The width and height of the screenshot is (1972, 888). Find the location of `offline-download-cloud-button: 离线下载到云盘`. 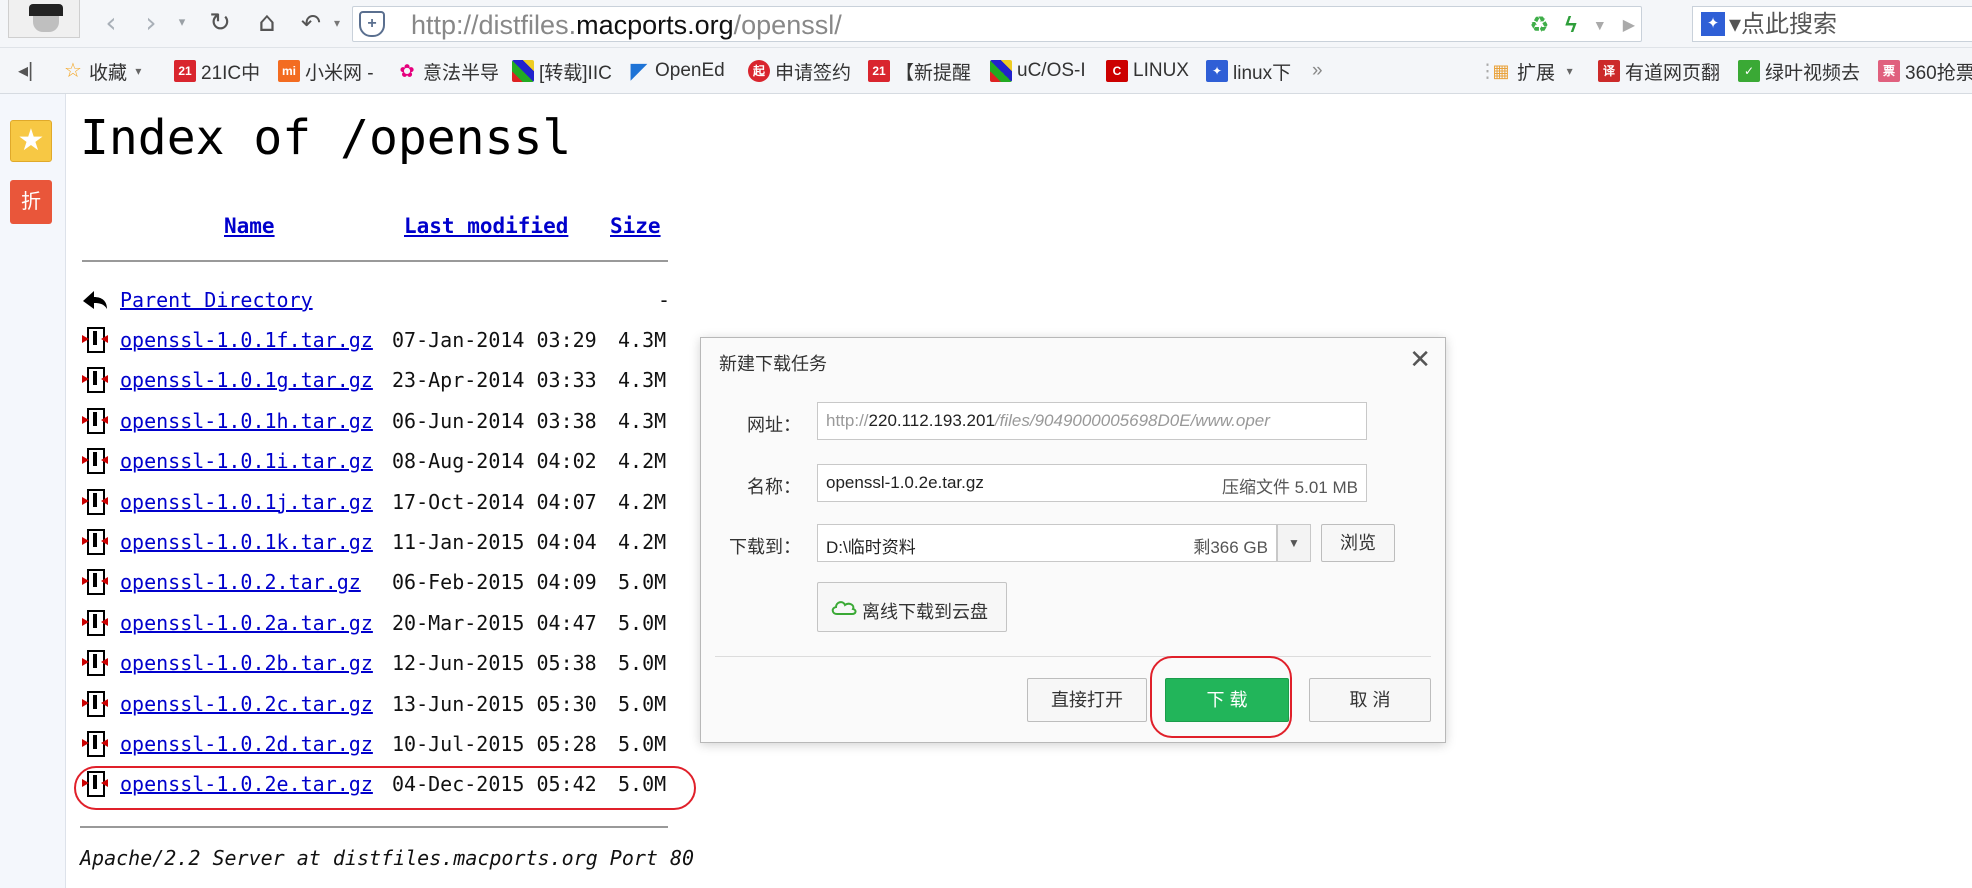

offline-download-cloud-button: 离线下载到云盘 is located at coordinates (912, 607).